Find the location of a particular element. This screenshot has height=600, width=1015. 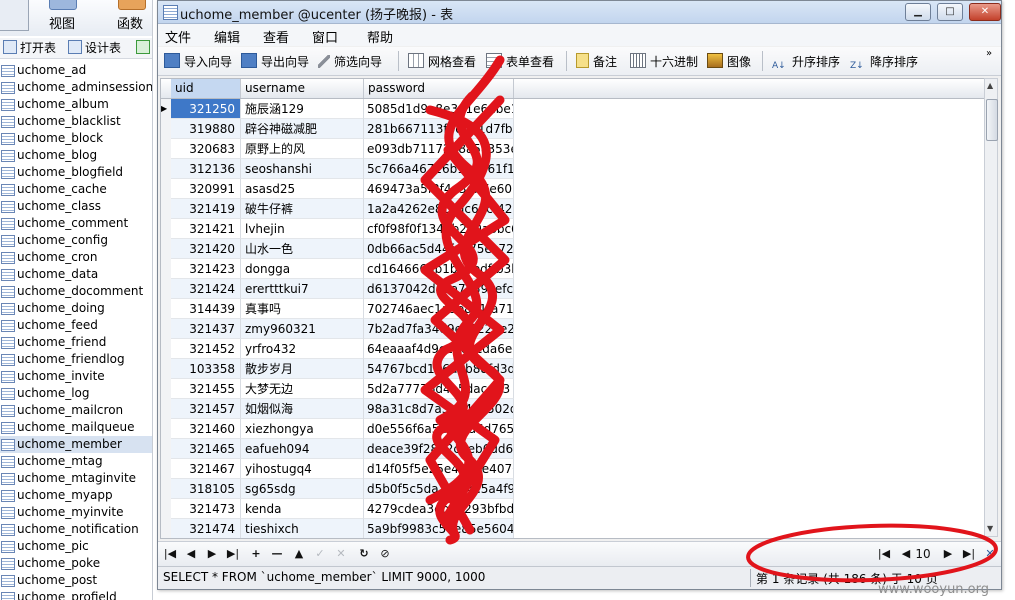

menu-file: 文件 is located at coordinates (178, 36).